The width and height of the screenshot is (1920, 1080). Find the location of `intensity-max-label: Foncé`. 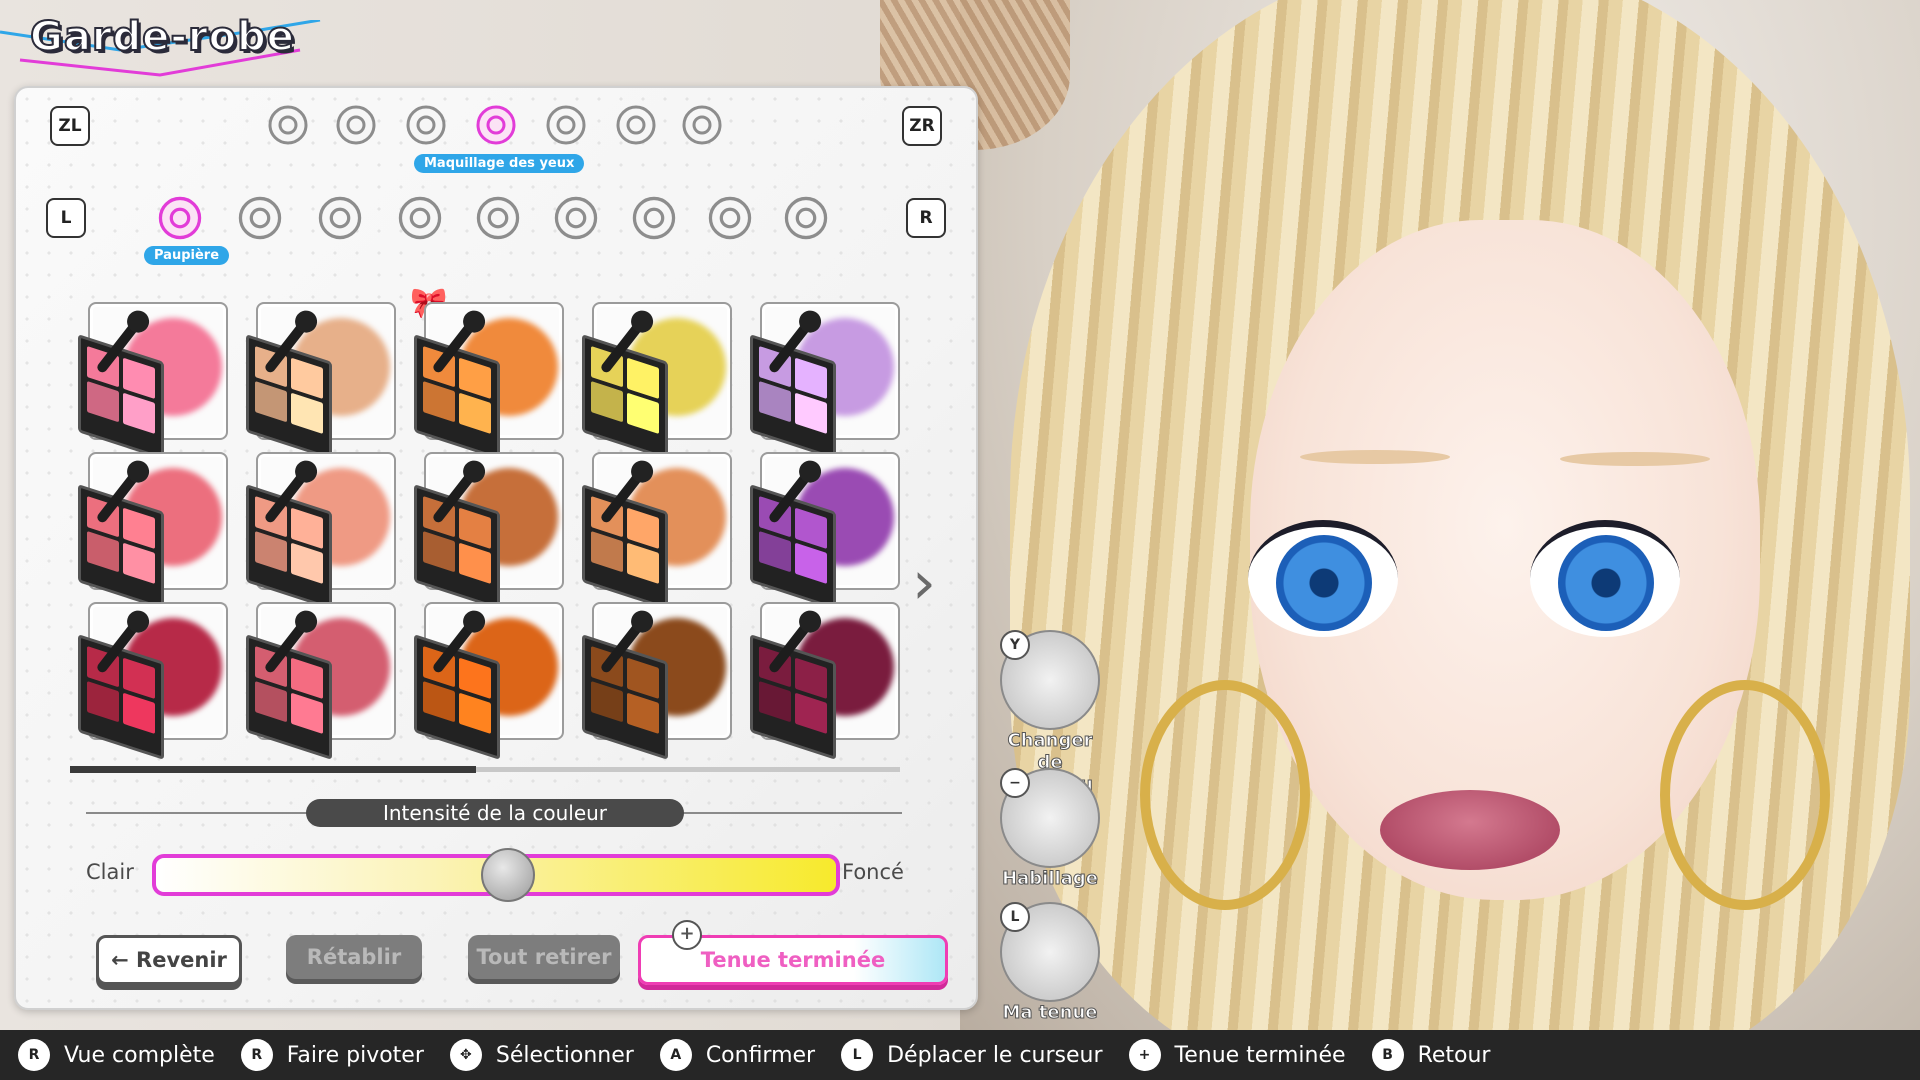

intensity-max-label: Foncé is located at coordinates (873, 872).